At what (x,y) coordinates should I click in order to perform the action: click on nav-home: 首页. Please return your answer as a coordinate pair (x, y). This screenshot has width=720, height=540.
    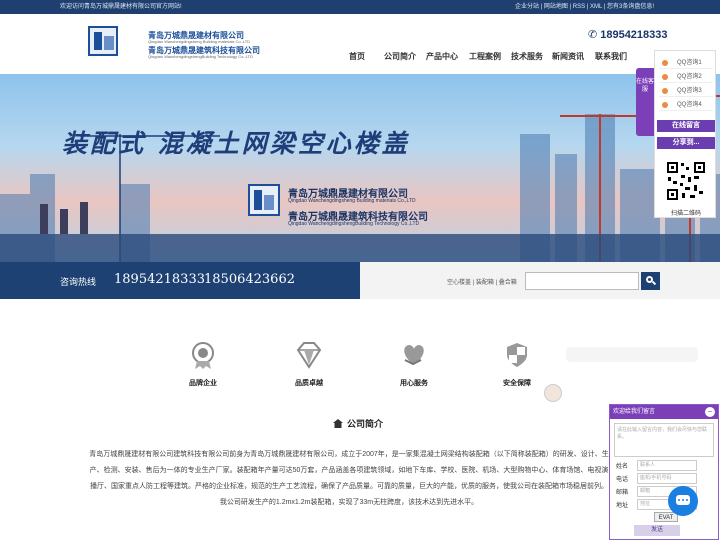
    Looking at the image, I should click on (357, 56).